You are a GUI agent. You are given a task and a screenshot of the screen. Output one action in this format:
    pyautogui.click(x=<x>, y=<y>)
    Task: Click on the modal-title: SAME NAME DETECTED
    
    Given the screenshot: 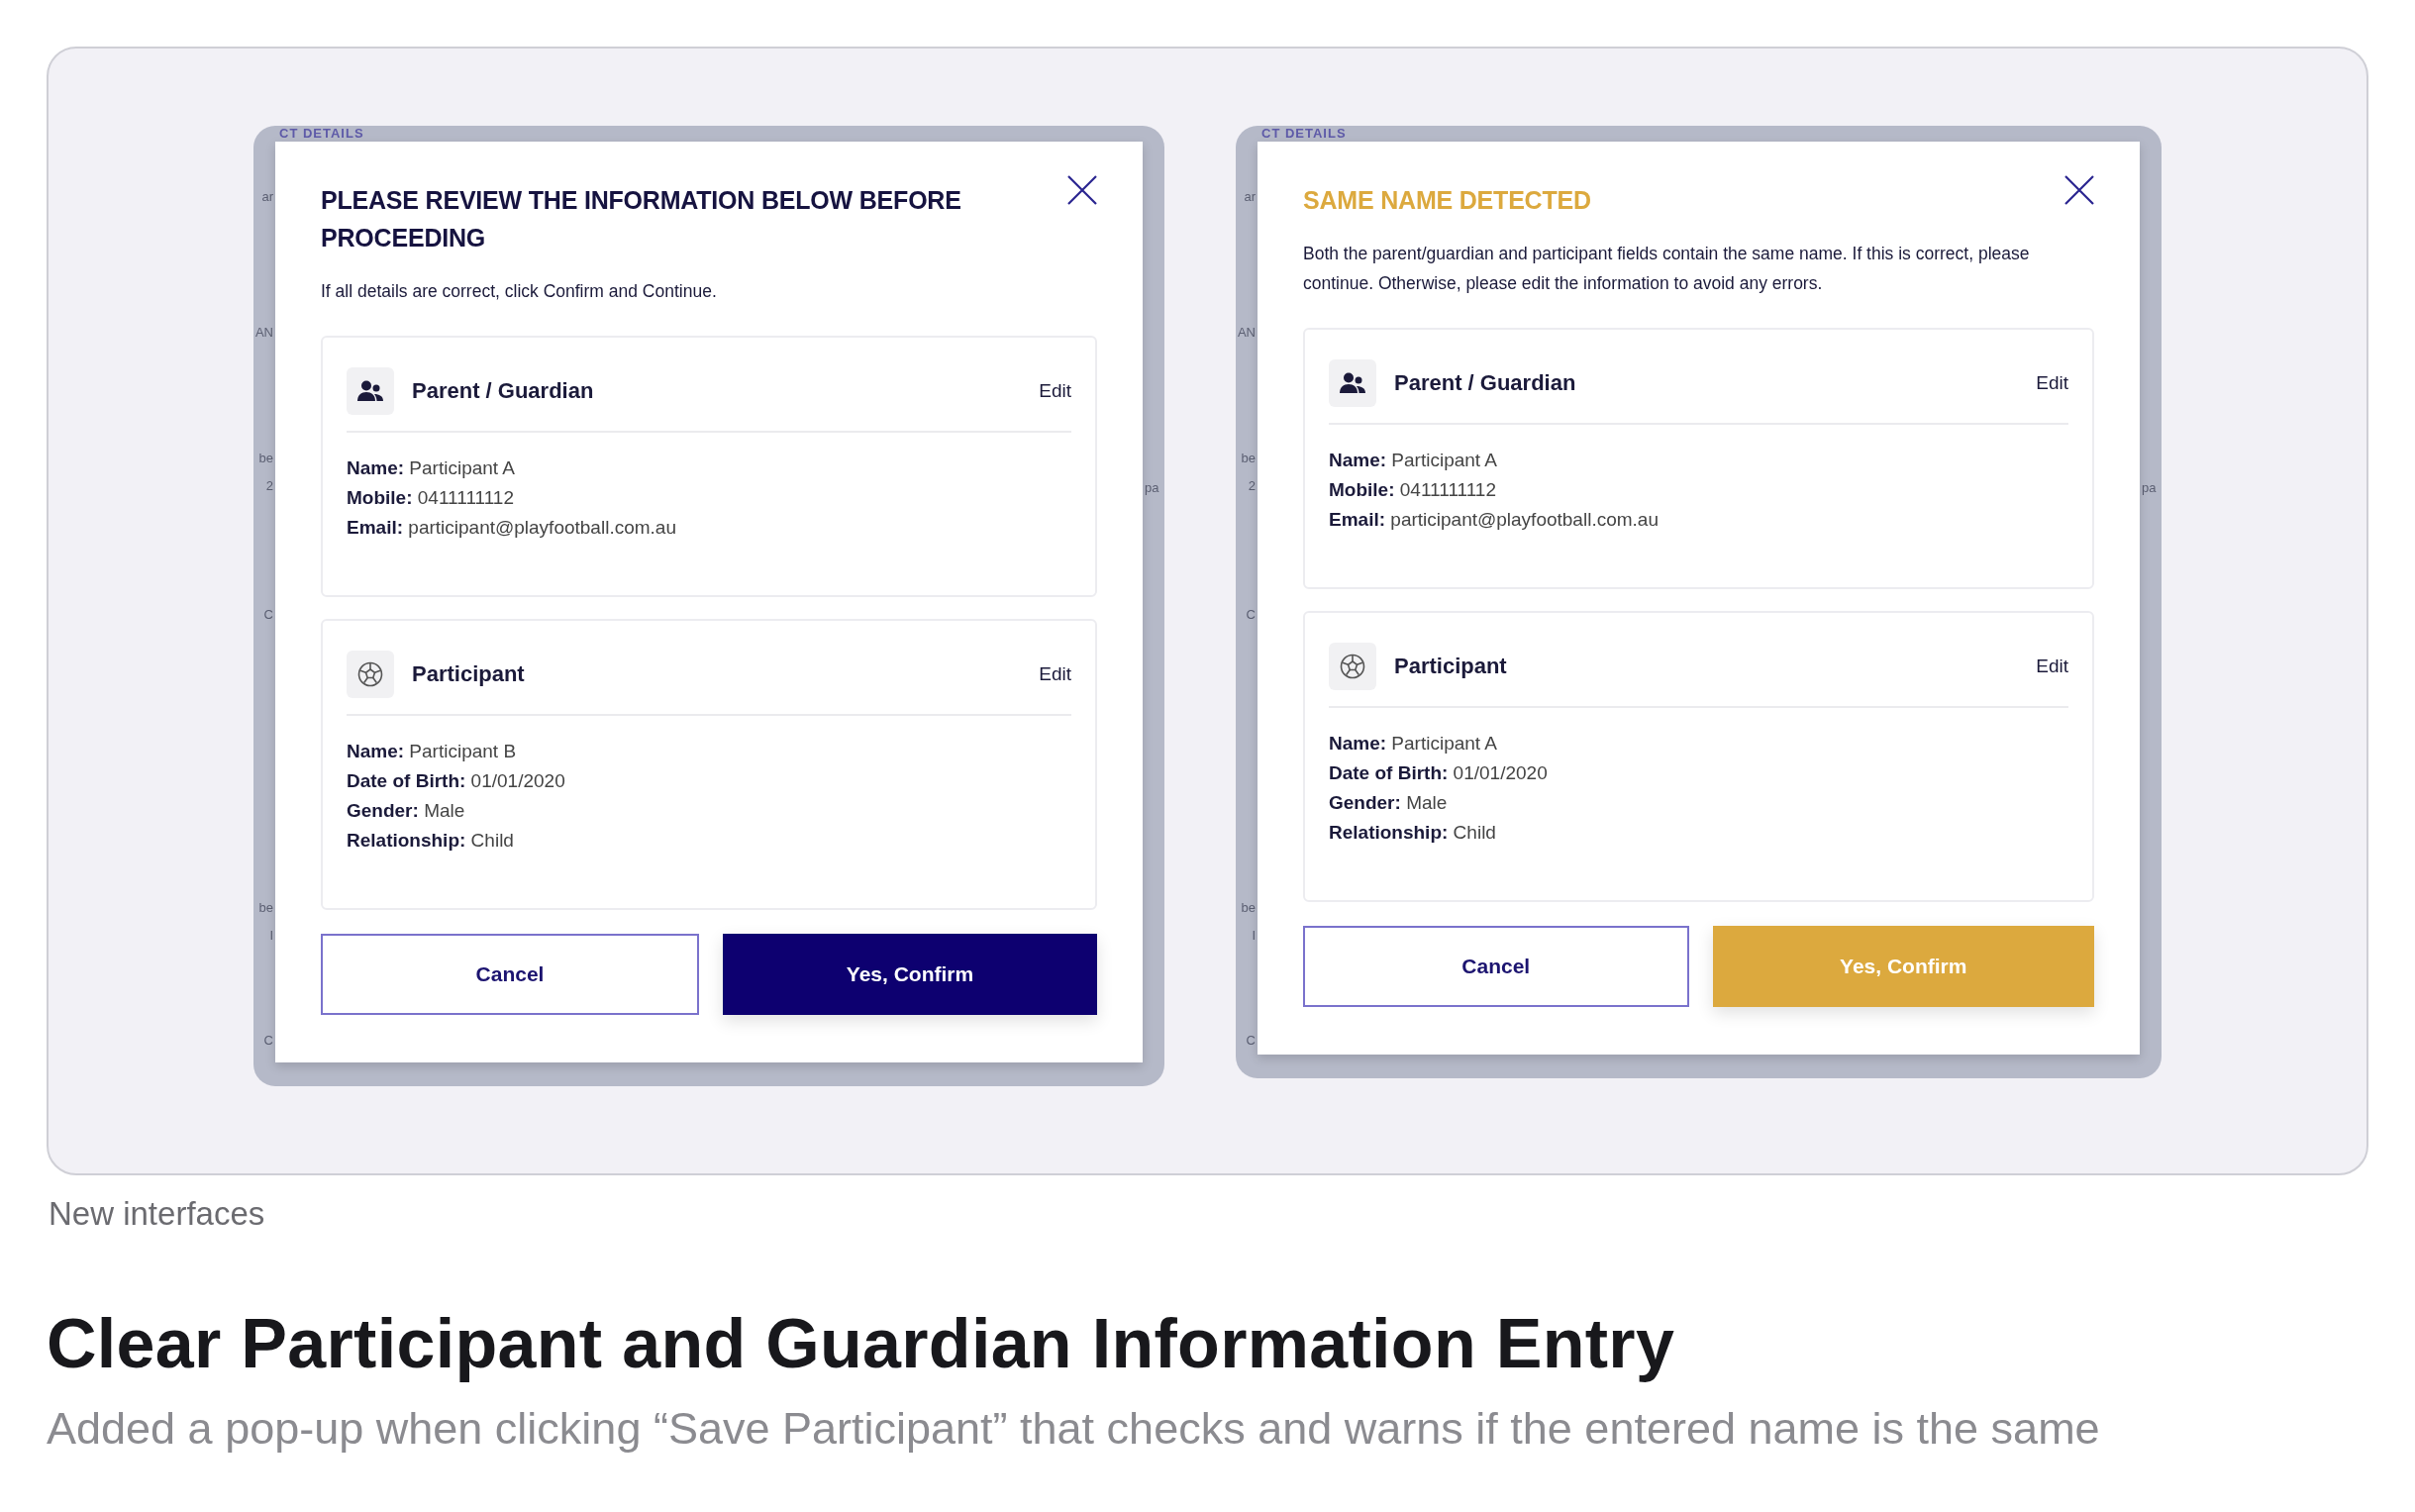 What is the action you would take?
    pyautogui.click(x=1447, y=200)
    